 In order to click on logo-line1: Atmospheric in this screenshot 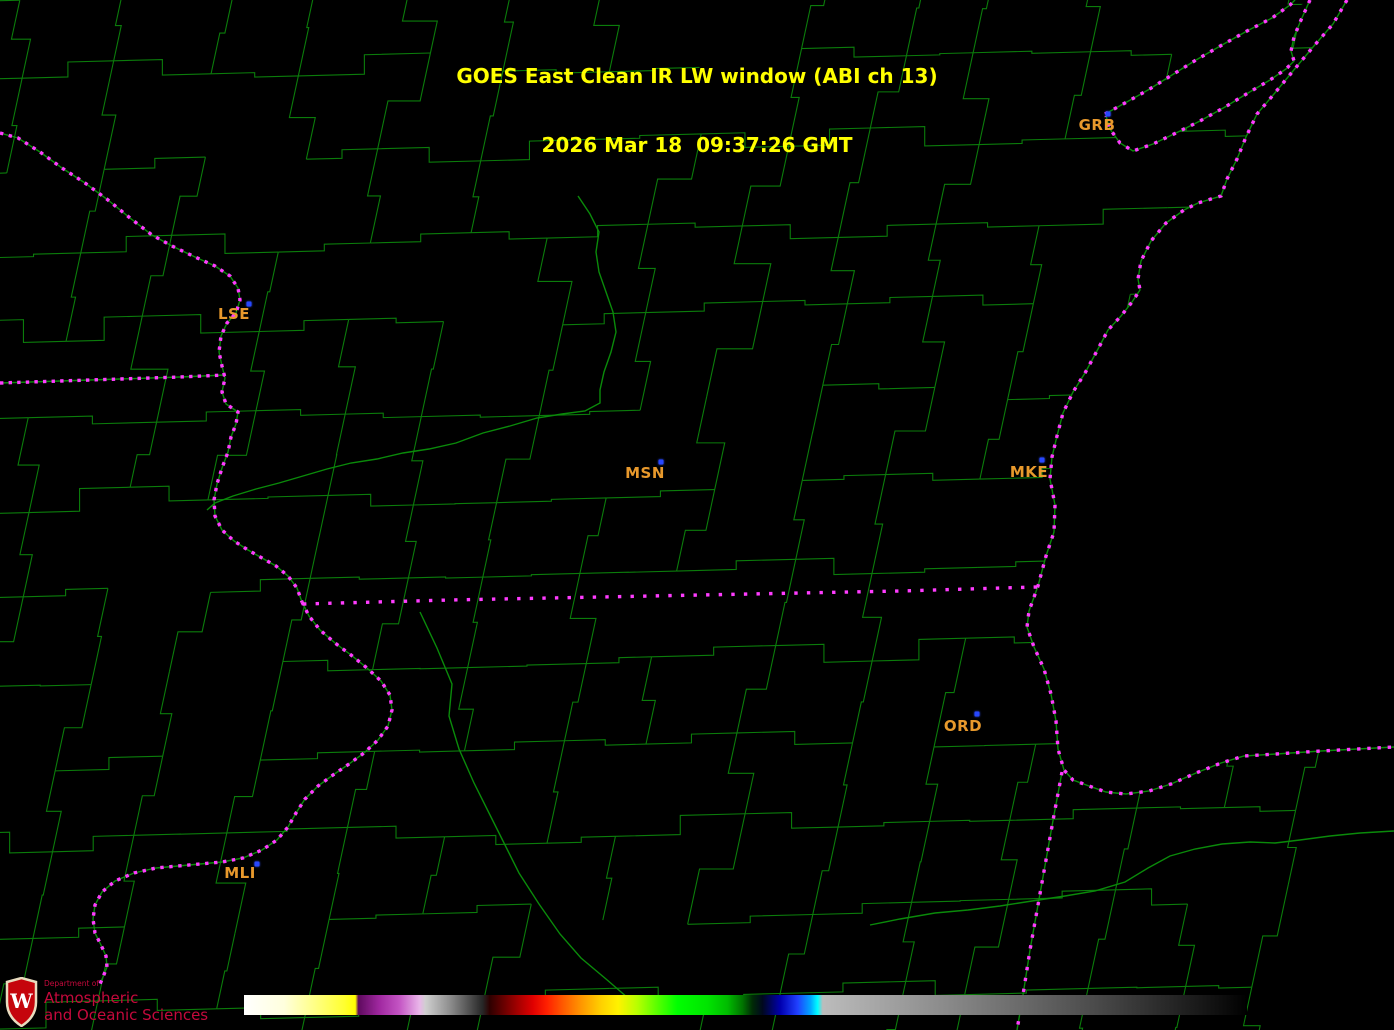, I will do `click(91, 997)`.